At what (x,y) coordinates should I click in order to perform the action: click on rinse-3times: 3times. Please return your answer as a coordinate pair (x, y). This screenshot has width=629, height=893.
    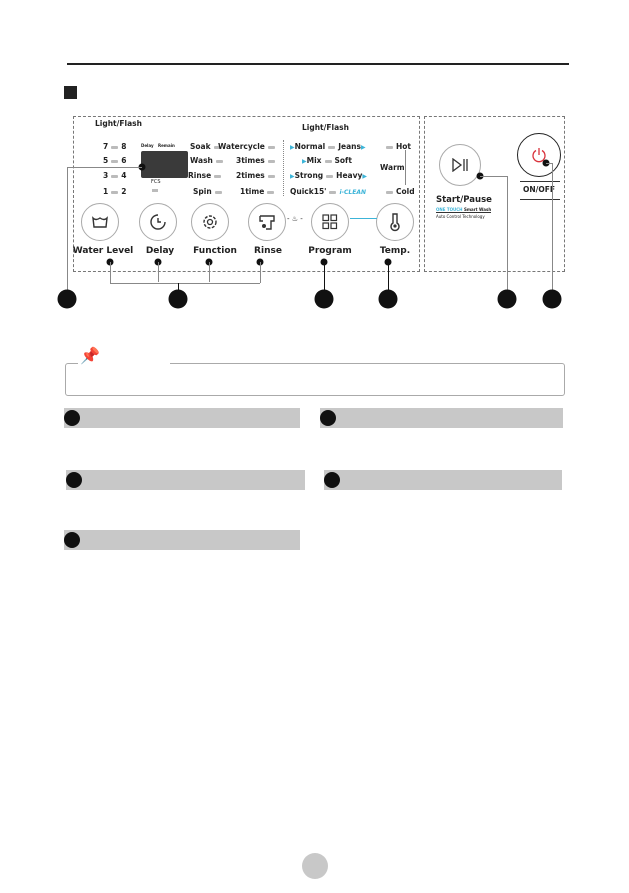
    Looking at the image, I should click on (250, 160).